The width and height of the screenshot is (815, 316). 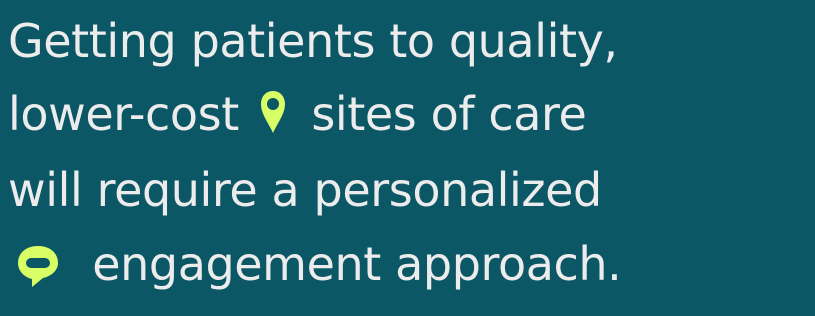 I want to click on location-pin-icon, so click(x=273, y=112).